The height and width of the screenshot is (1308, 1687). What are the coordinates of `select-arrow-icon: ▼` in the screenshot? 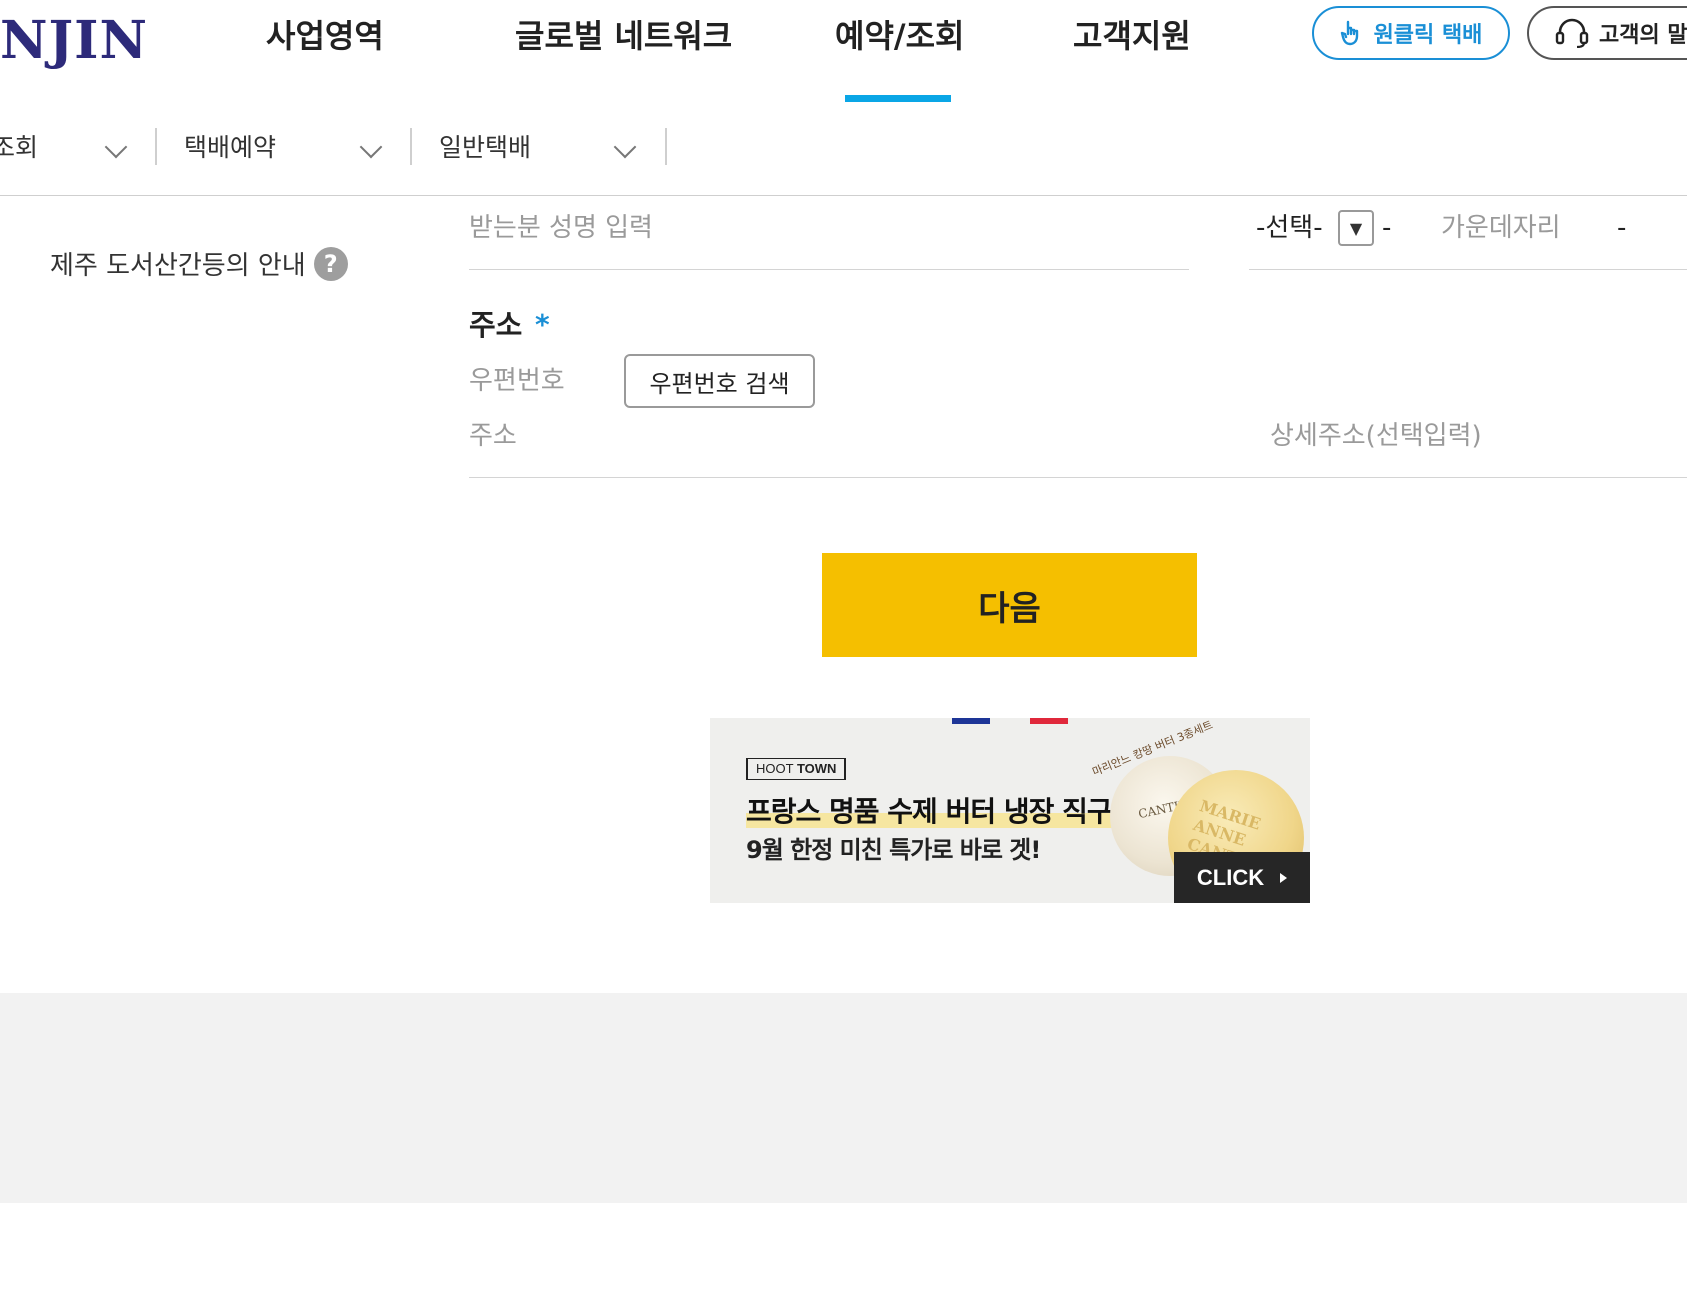 It's located at (1356, 228).